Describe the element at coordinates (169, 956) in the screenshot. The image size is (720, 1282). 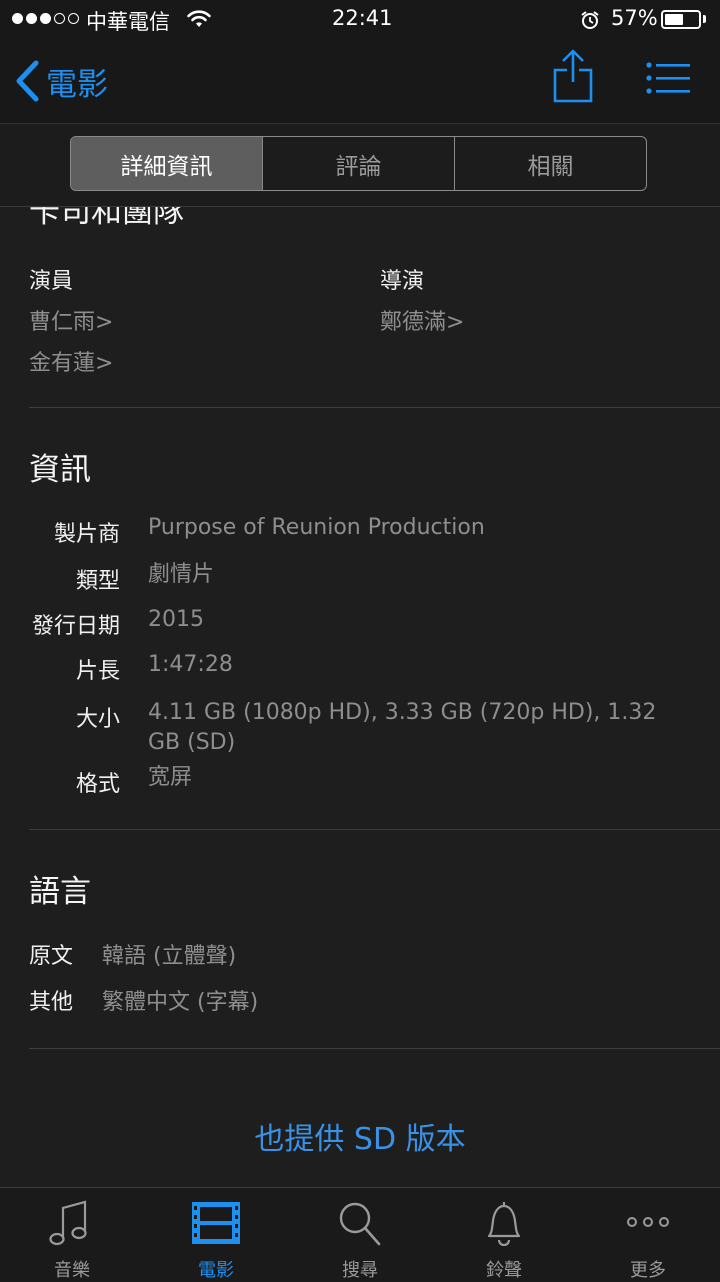
I see `language-value: 韓語 (立體聲)` at that location.